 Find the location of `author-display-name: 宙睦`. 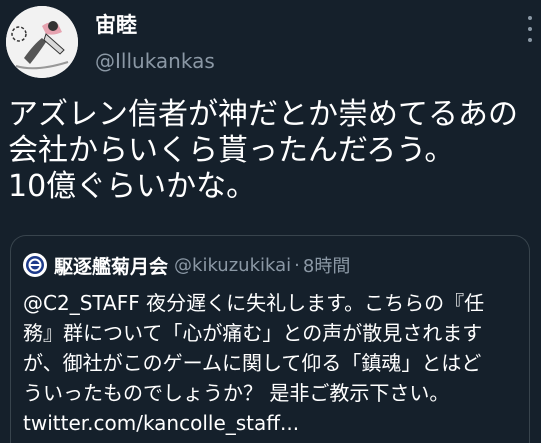

author-display-name: 宙睦 is located at coordinates (116, 25).